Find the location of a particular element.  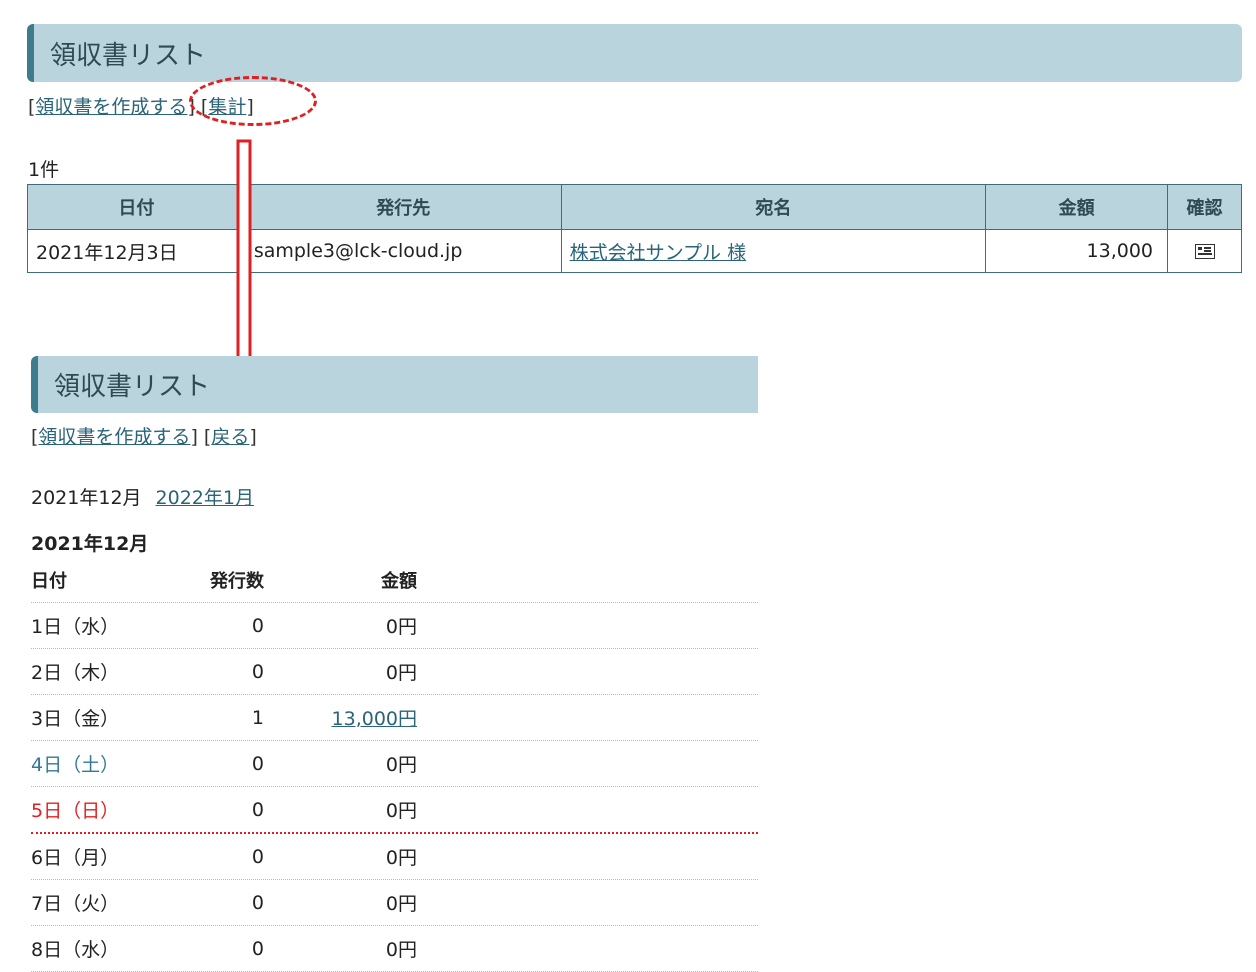

result-count: 1件 is located at coordinates (44, 170).